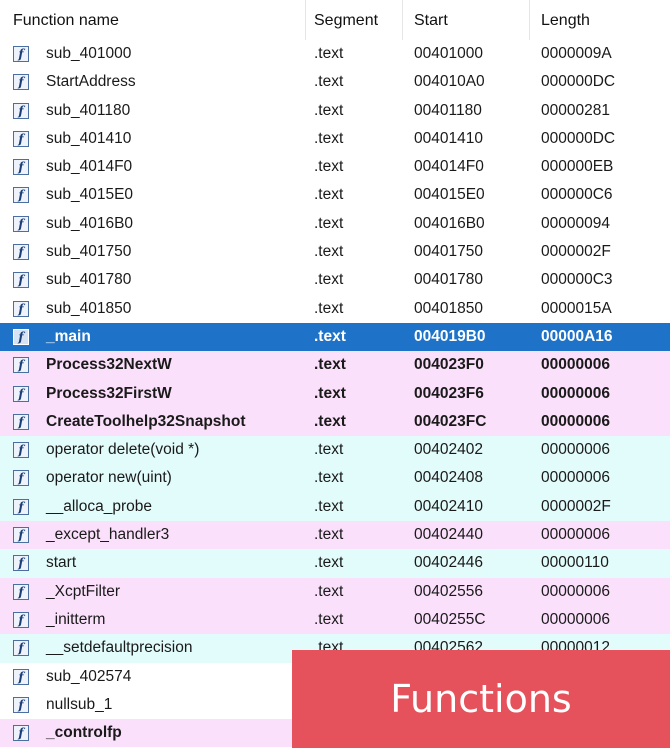 This screenshot has width=670, height=748. Describe the element at coordinates (449, 223) in the screenshot. I see `start-address-cell: 004016B0` at that location.